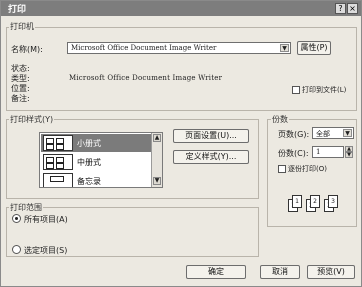  Describe the element at coordinates (27, 49) in the screenshot. I see `printer-name-label: 名称(M):` at that location.